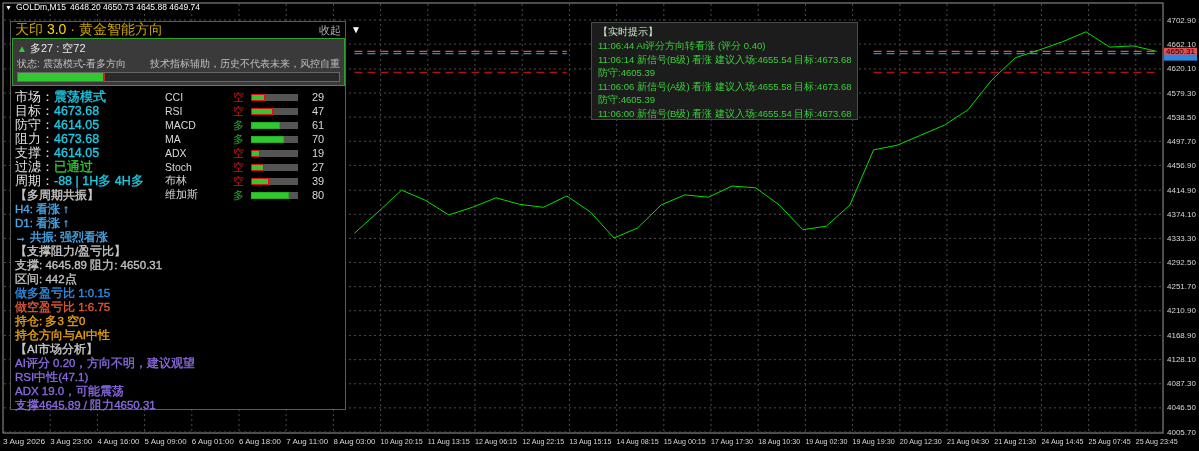  Describe the element at coordinates (1181, 238) in the screenshot. I see `axis-label: 4333.30` at that location.